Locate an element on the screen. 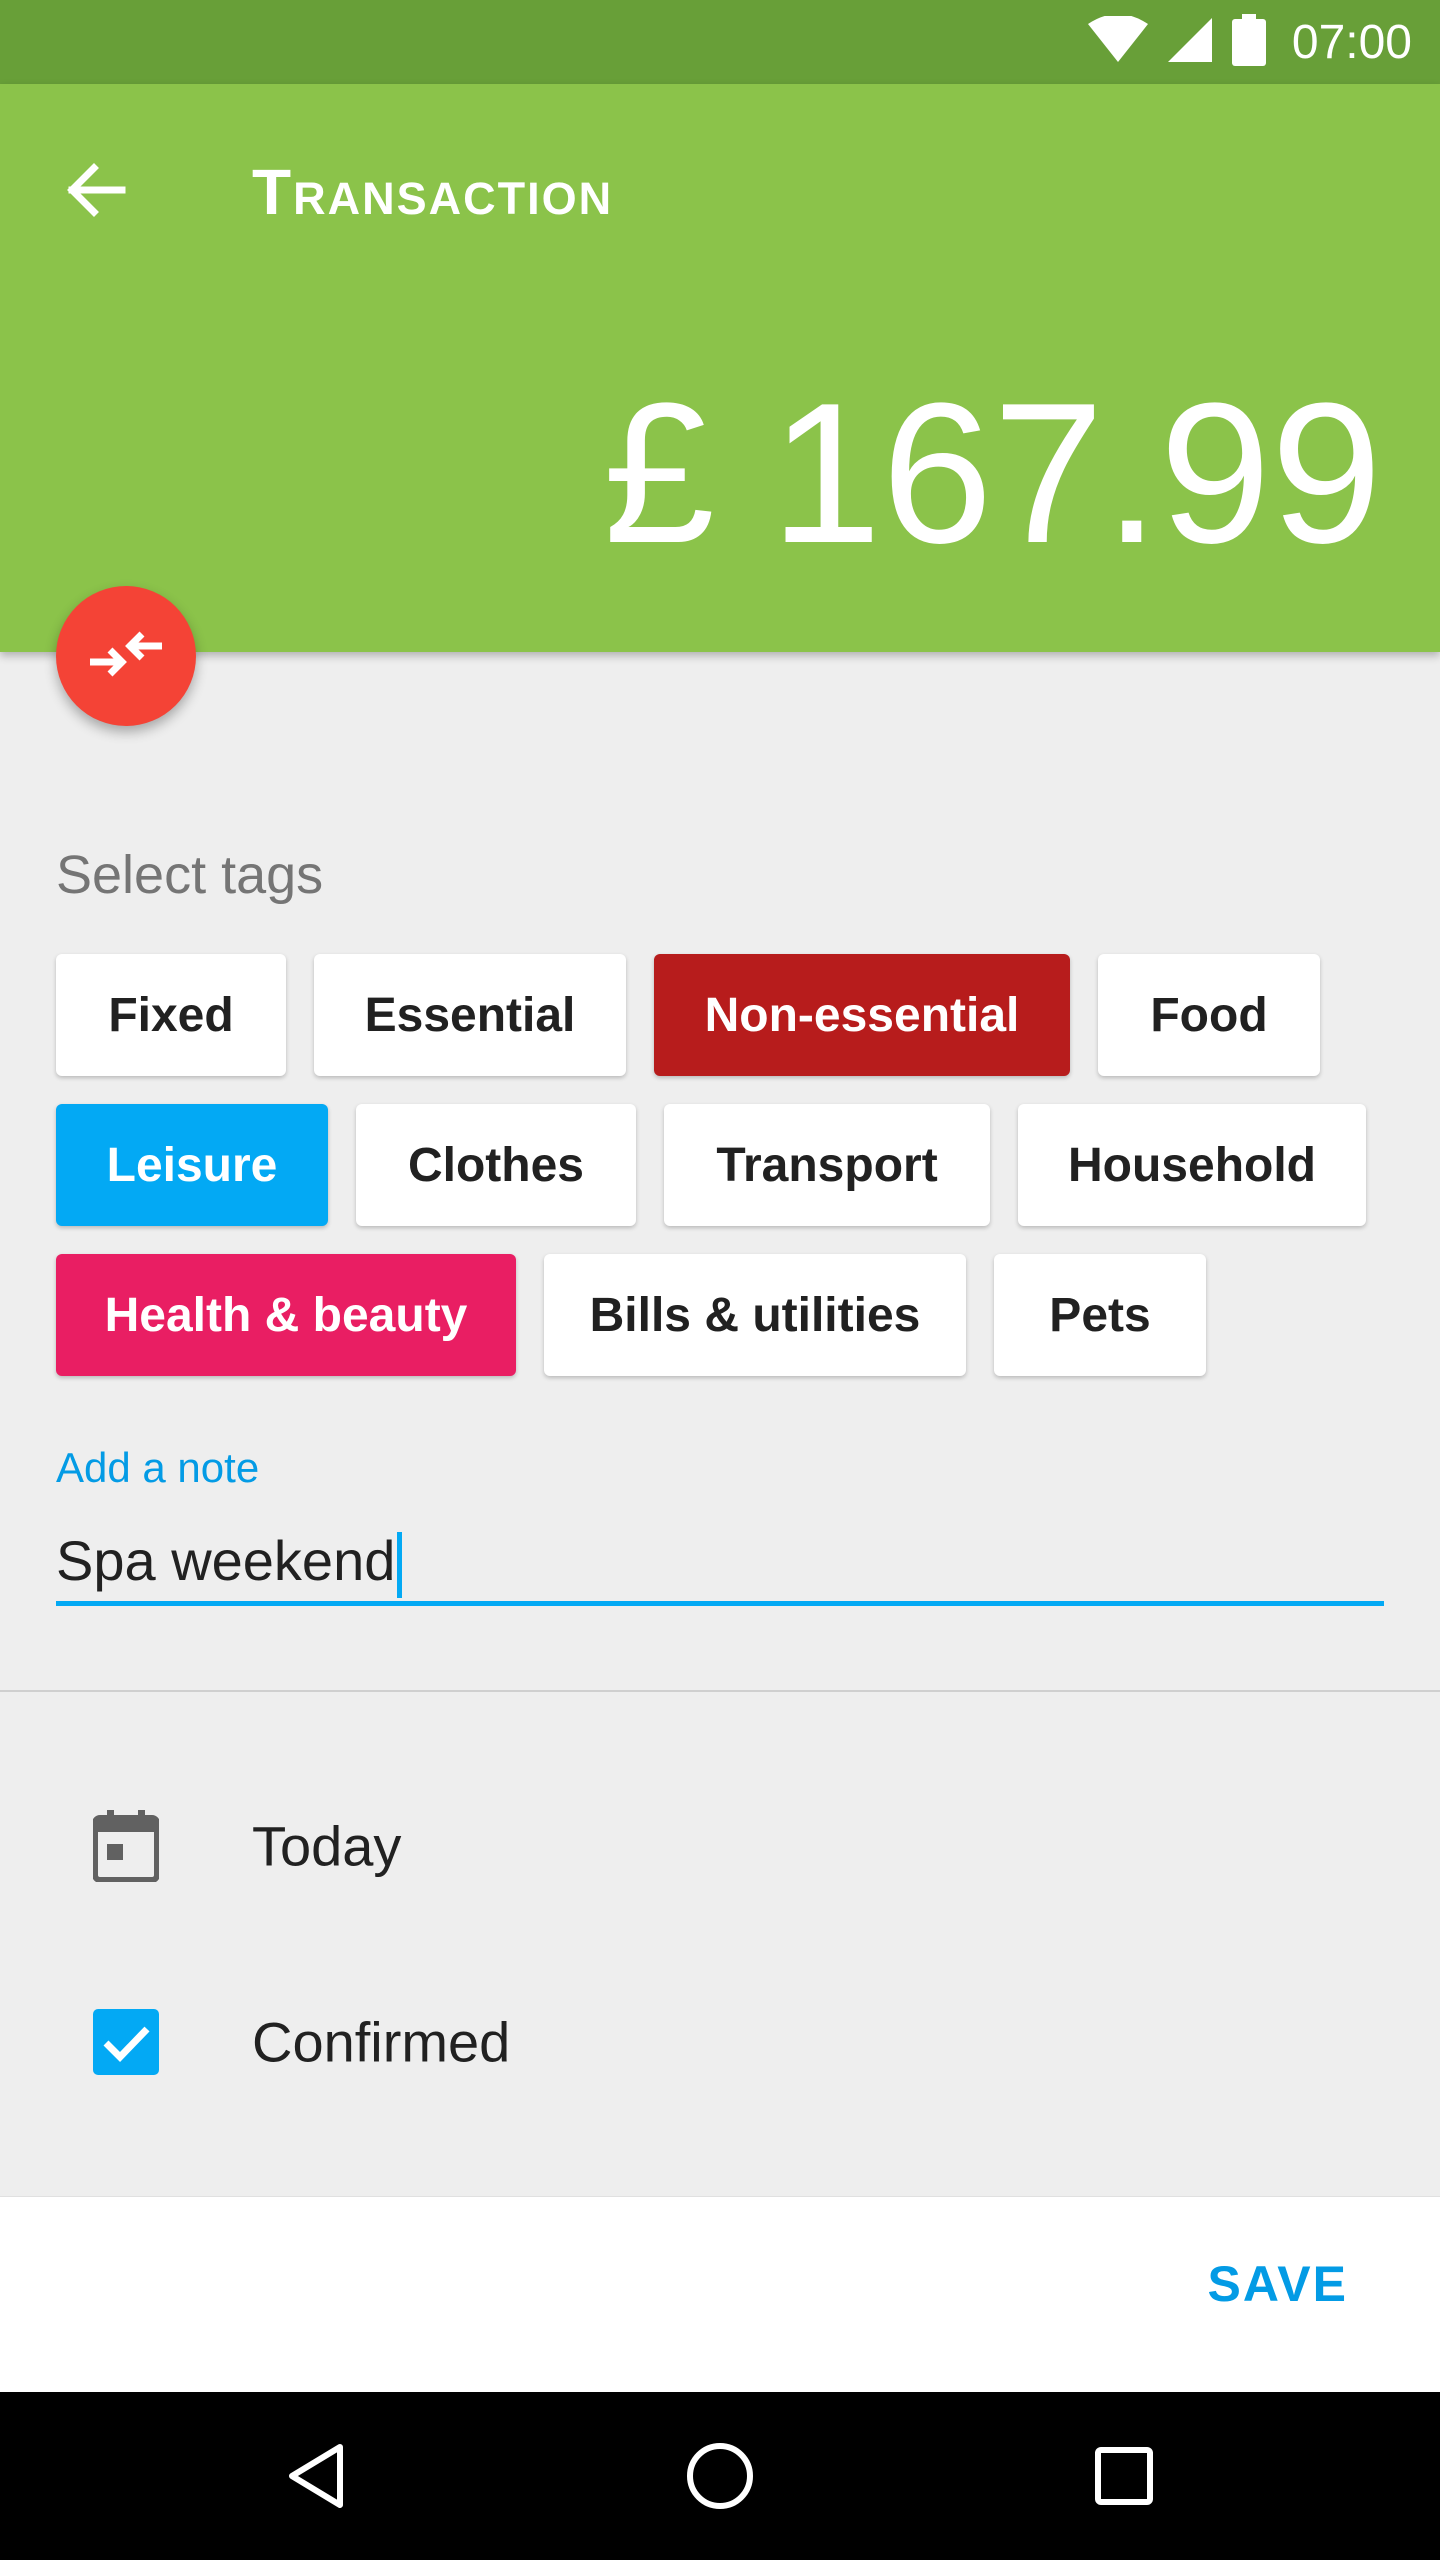 The image size is (1440, 2560). wifi-icon is located at coordinates (1117, 41).